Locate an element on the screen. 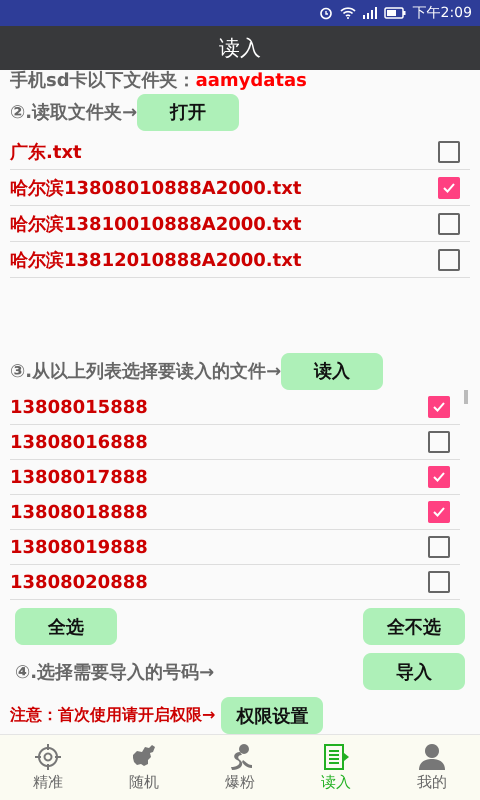 This screenshot has height=800, width=480. phone-number: 13808018888 is located at coordinates (79, 512).